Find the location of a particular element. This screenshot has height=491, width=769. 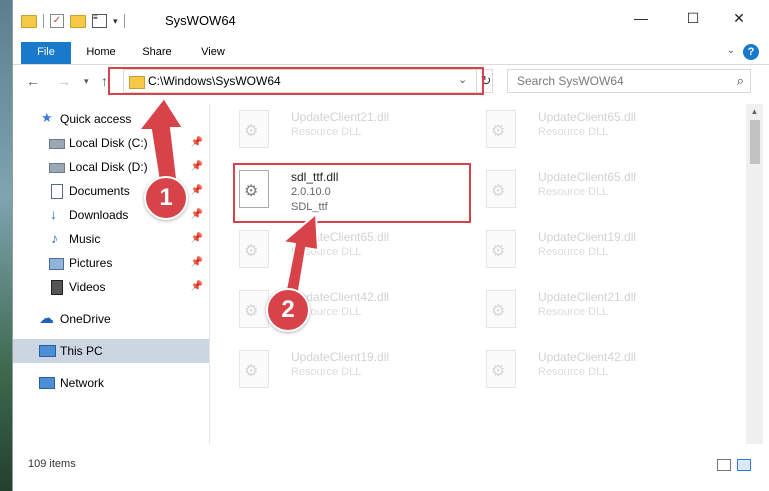

tab-home: Home is located at coordinates (101, 53).